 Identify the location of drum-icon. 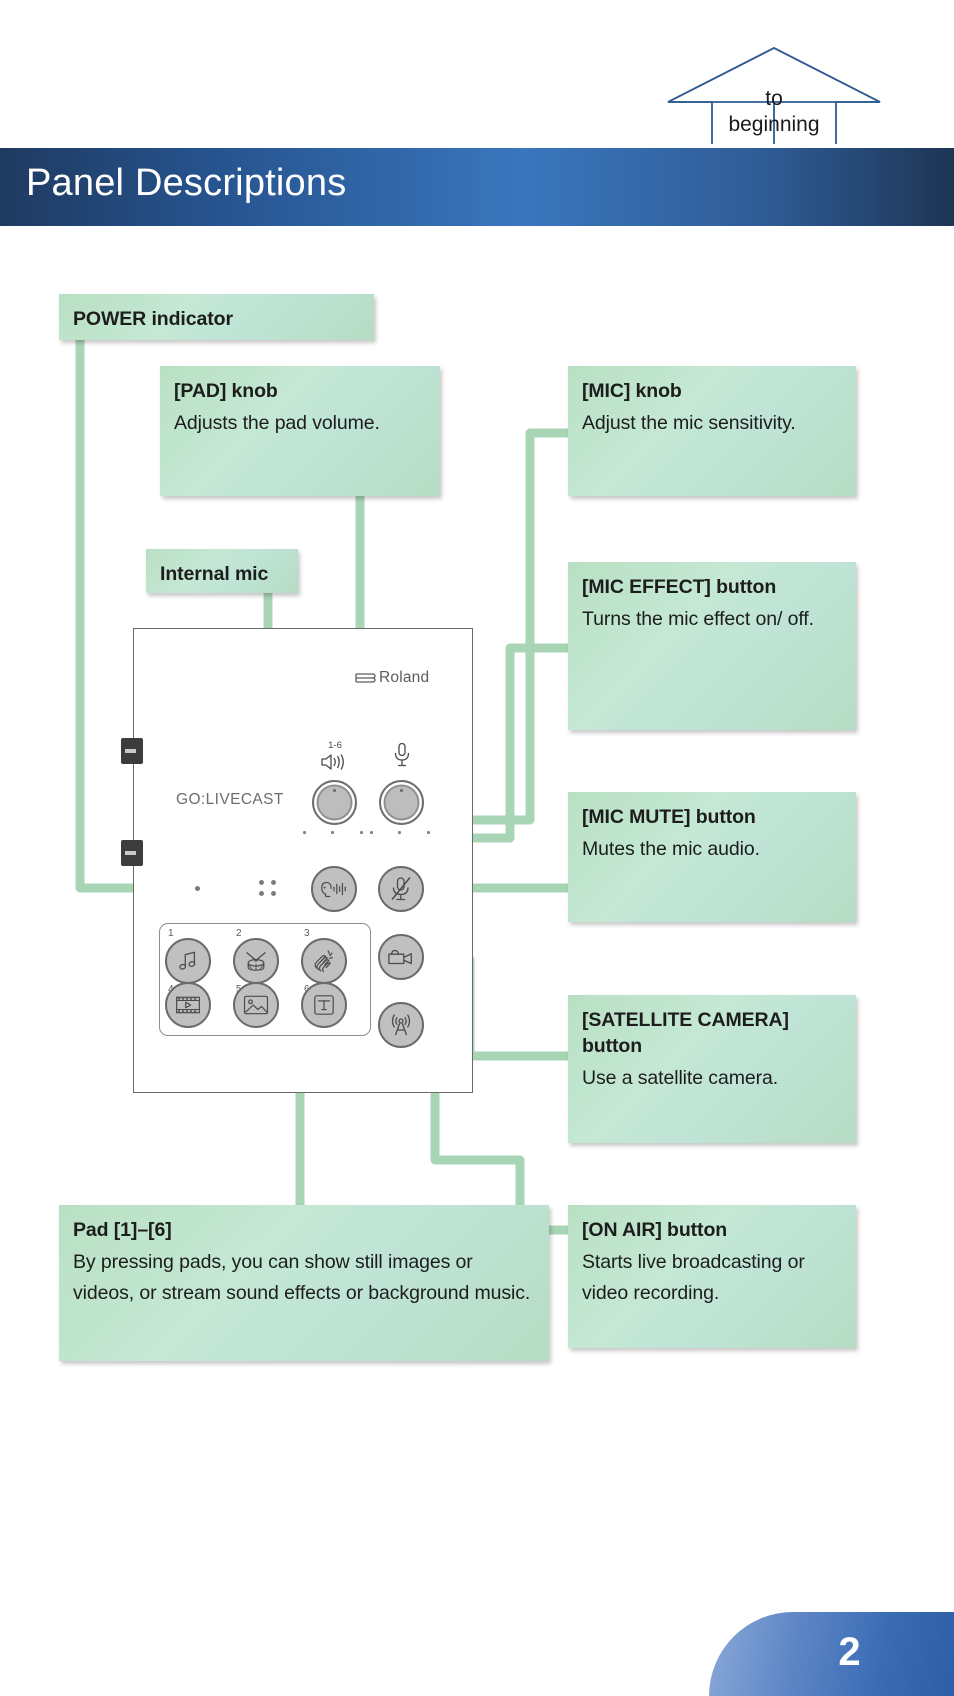
(256, 961).